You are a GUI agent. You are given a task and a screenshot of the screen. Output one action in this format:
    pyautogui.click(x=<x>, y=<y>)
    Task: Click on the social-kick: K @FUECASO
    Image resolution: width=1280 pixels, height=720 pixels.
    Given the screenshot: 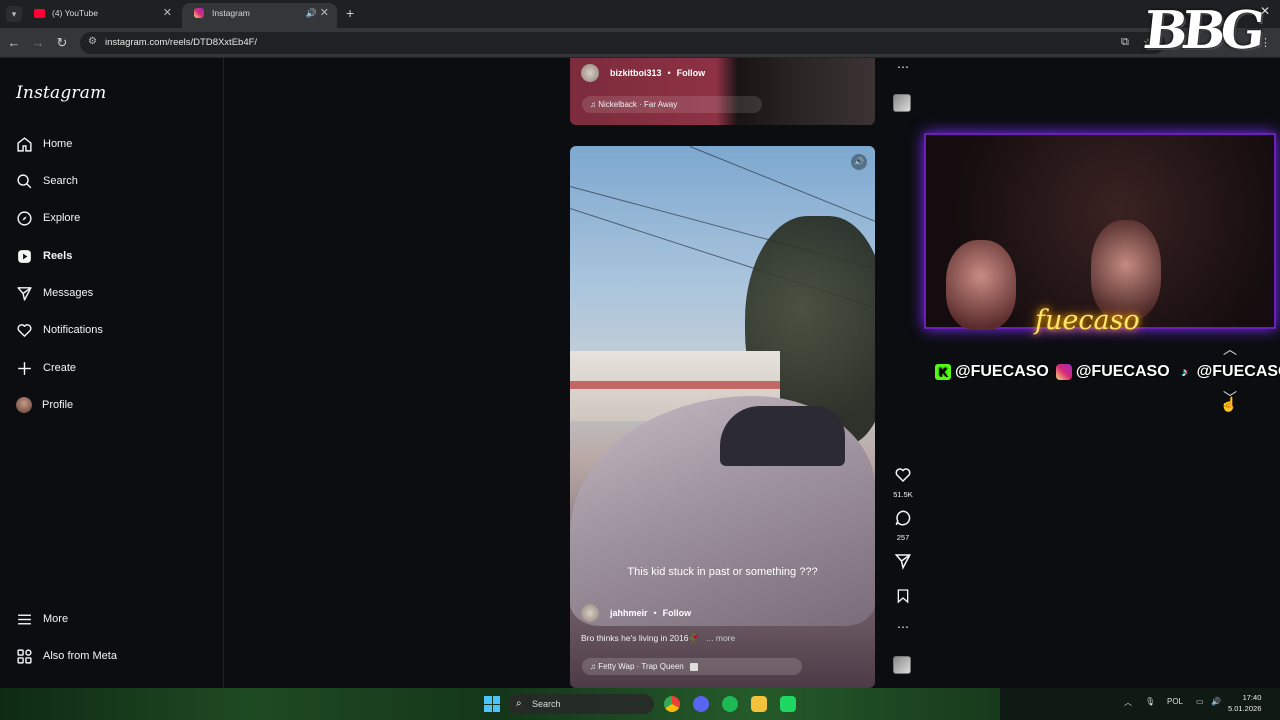 What is the action you would take?
    pyautogui.click(x=992, y=372)
    